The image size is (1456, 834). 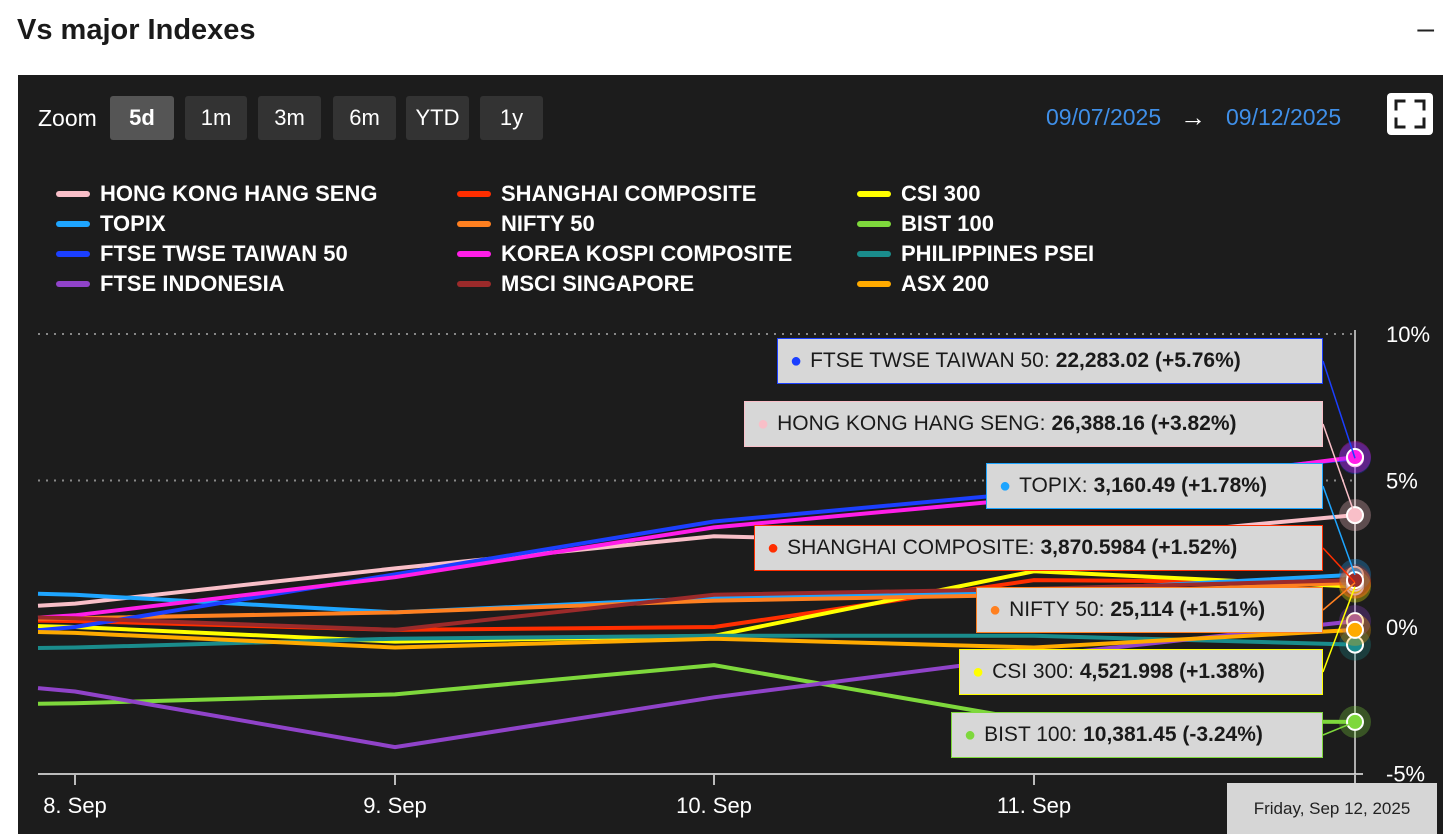 I want to click on tooltip-ftse-twse-taiwan-50: ● FTSE TWSE TAIWAN 50: 22,283.02 (+5.76%), so click(x=1050, y=361).